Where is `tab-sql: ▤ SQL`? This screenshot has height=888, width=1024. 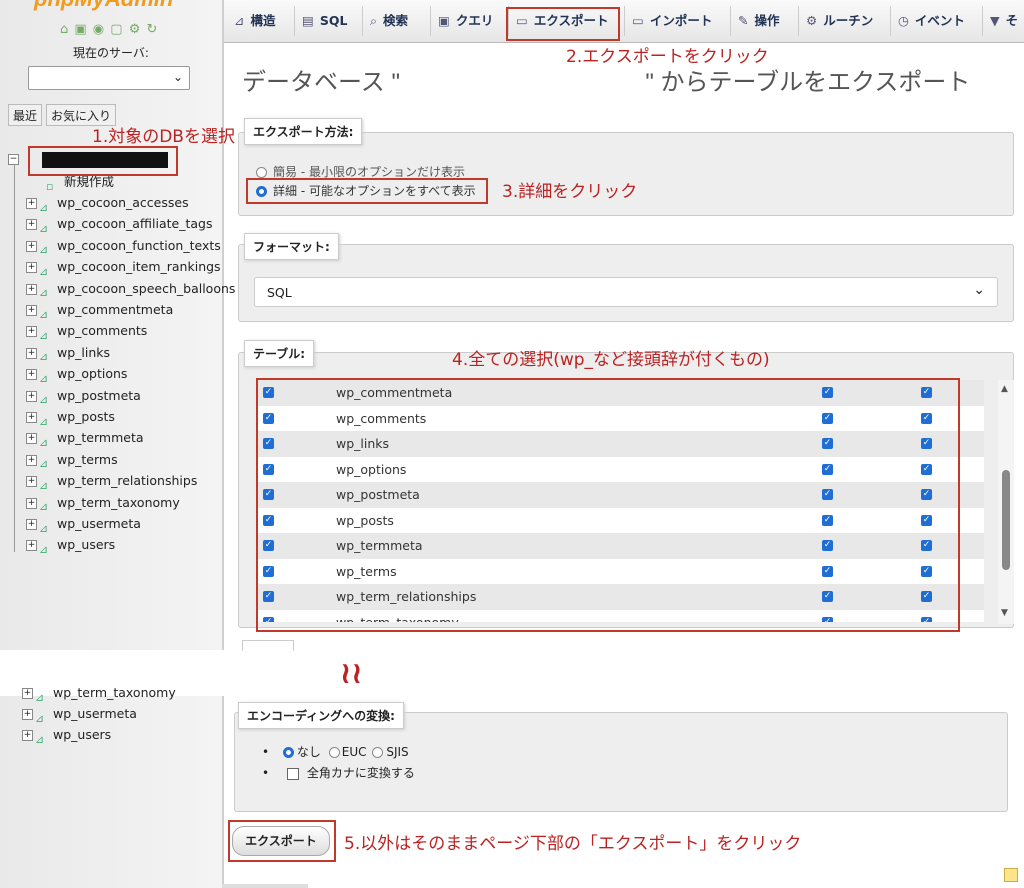
tab-sql: ▤ SQL is located at coordinates (324, 21).